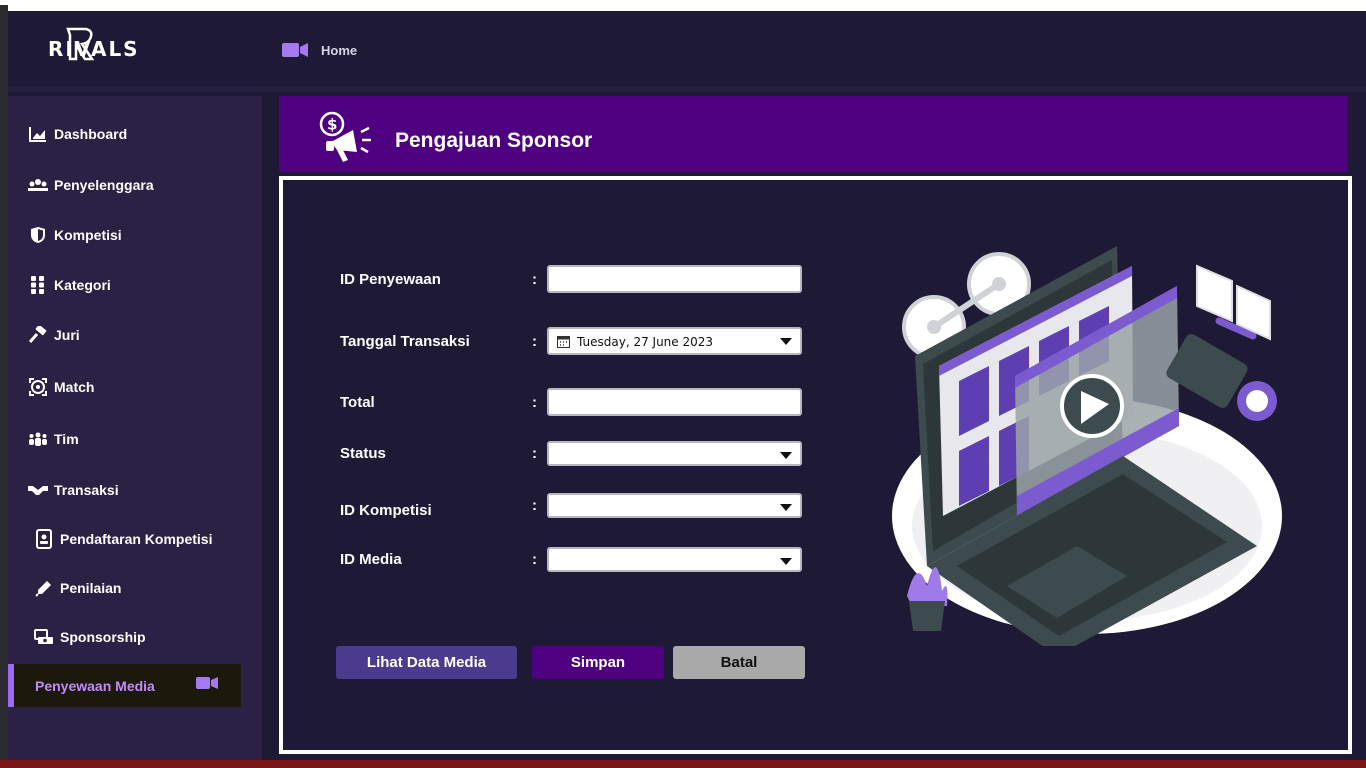  Describe the element at coordinates (405, 341) in the screenshot. I see `label-tanggal-transaksi: Tanggal Transaksi` at that location.